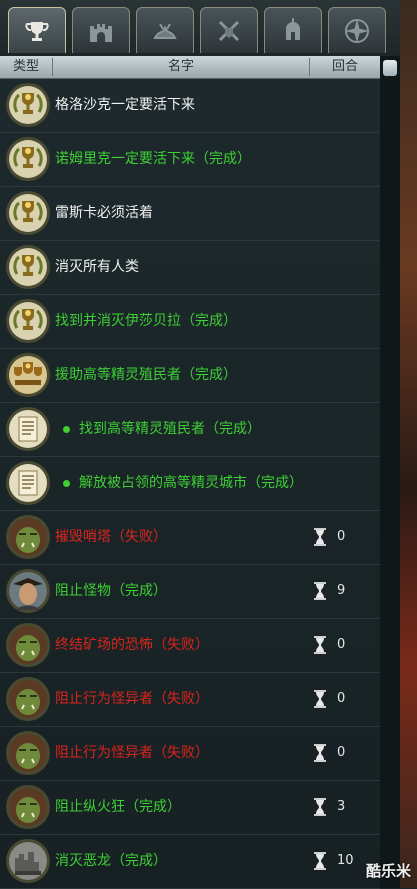  I want to click on creature-icon, so click(165, 30).